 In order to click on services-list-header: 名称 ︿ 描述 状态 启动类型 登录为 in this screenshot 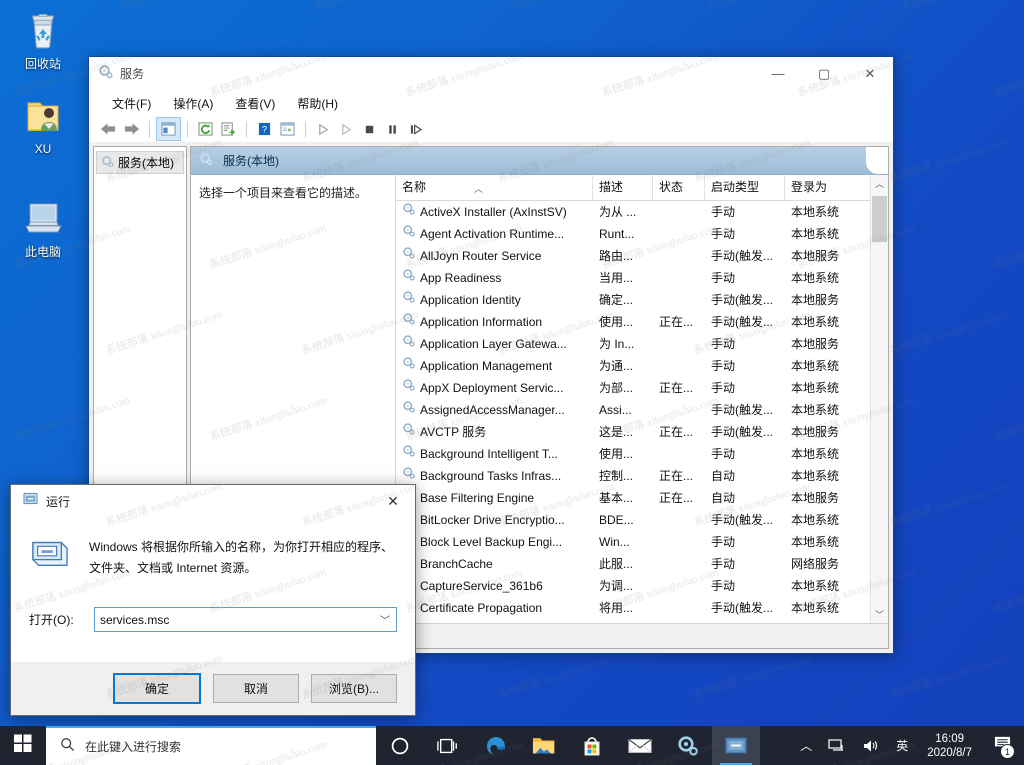, I will do `click(642, 188)`.